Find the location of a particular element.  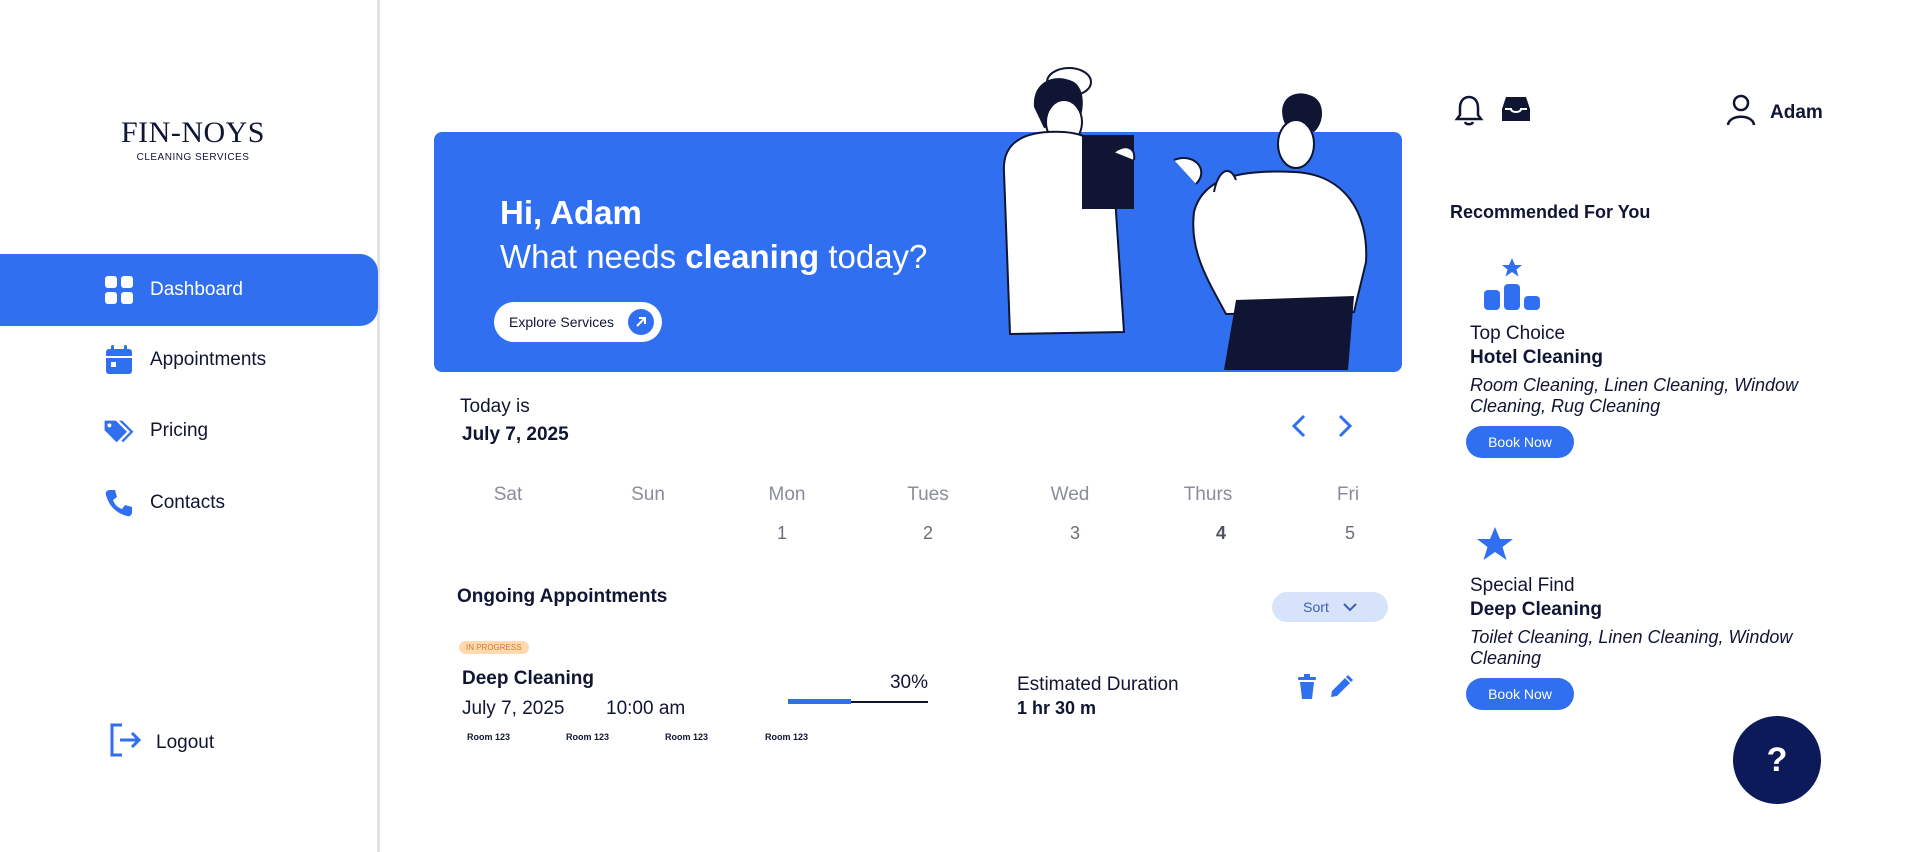

logout-button: Logout is located at coordinates (161, 743).